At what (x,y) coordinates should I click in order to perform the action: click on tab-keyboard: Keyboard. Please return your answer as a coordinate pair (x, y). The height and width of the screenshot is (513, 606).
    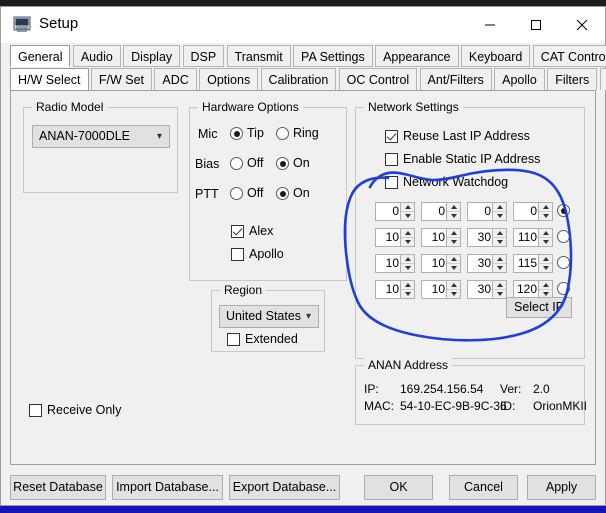
    Looking at the image, I should click on (495, 56).